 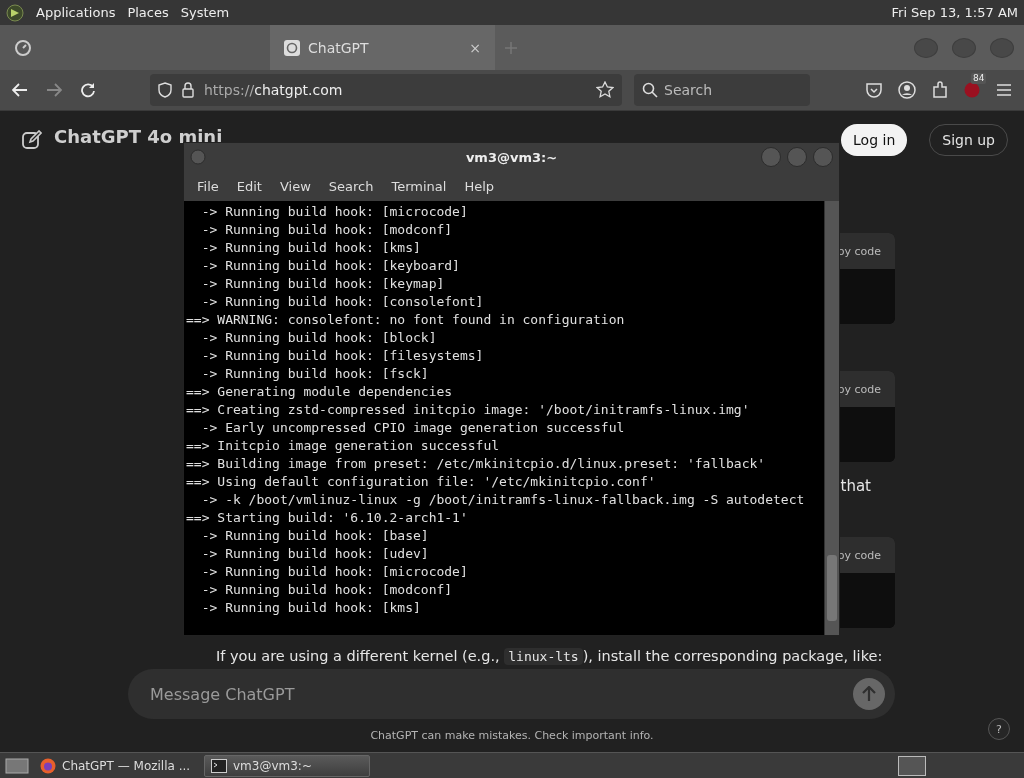 What do you see at coordinates (475, 47) in the screenshot?
I see `close-button: ×` at bounding box center [475, 47].